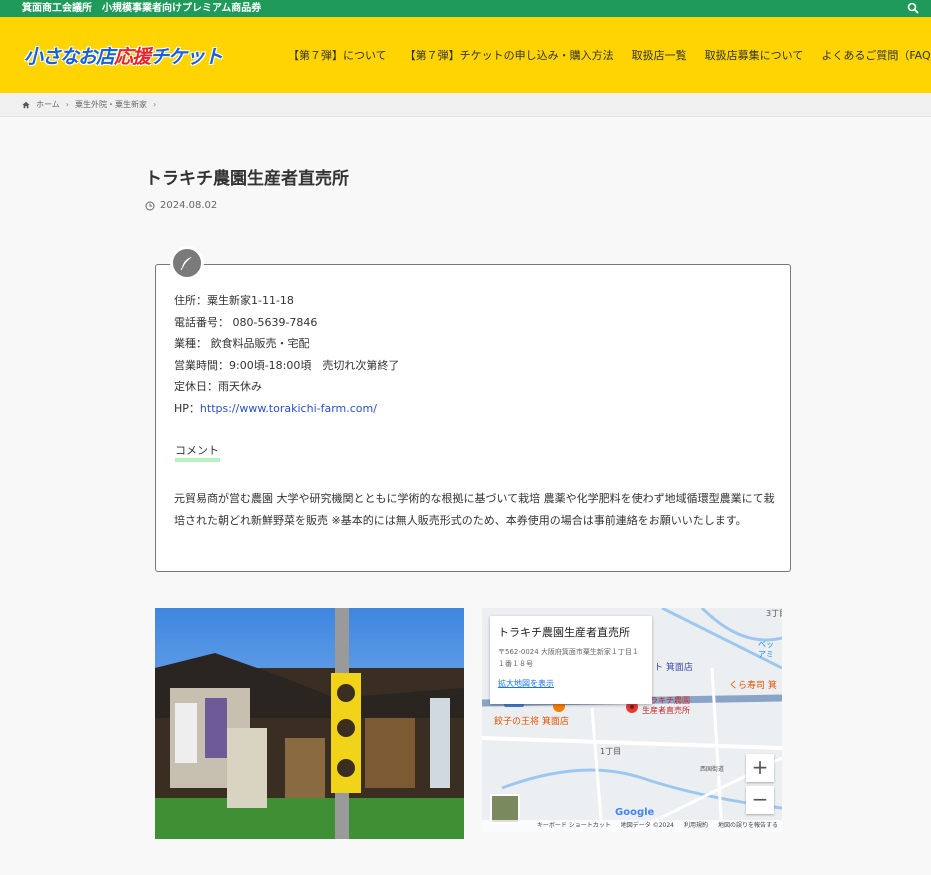 The height and width of the screenshot is (875, 931). What do you see at coordinates (186, 57) in the screenshot?
I see `logo-text-tail: チケット` at bounding box center [186, 57].